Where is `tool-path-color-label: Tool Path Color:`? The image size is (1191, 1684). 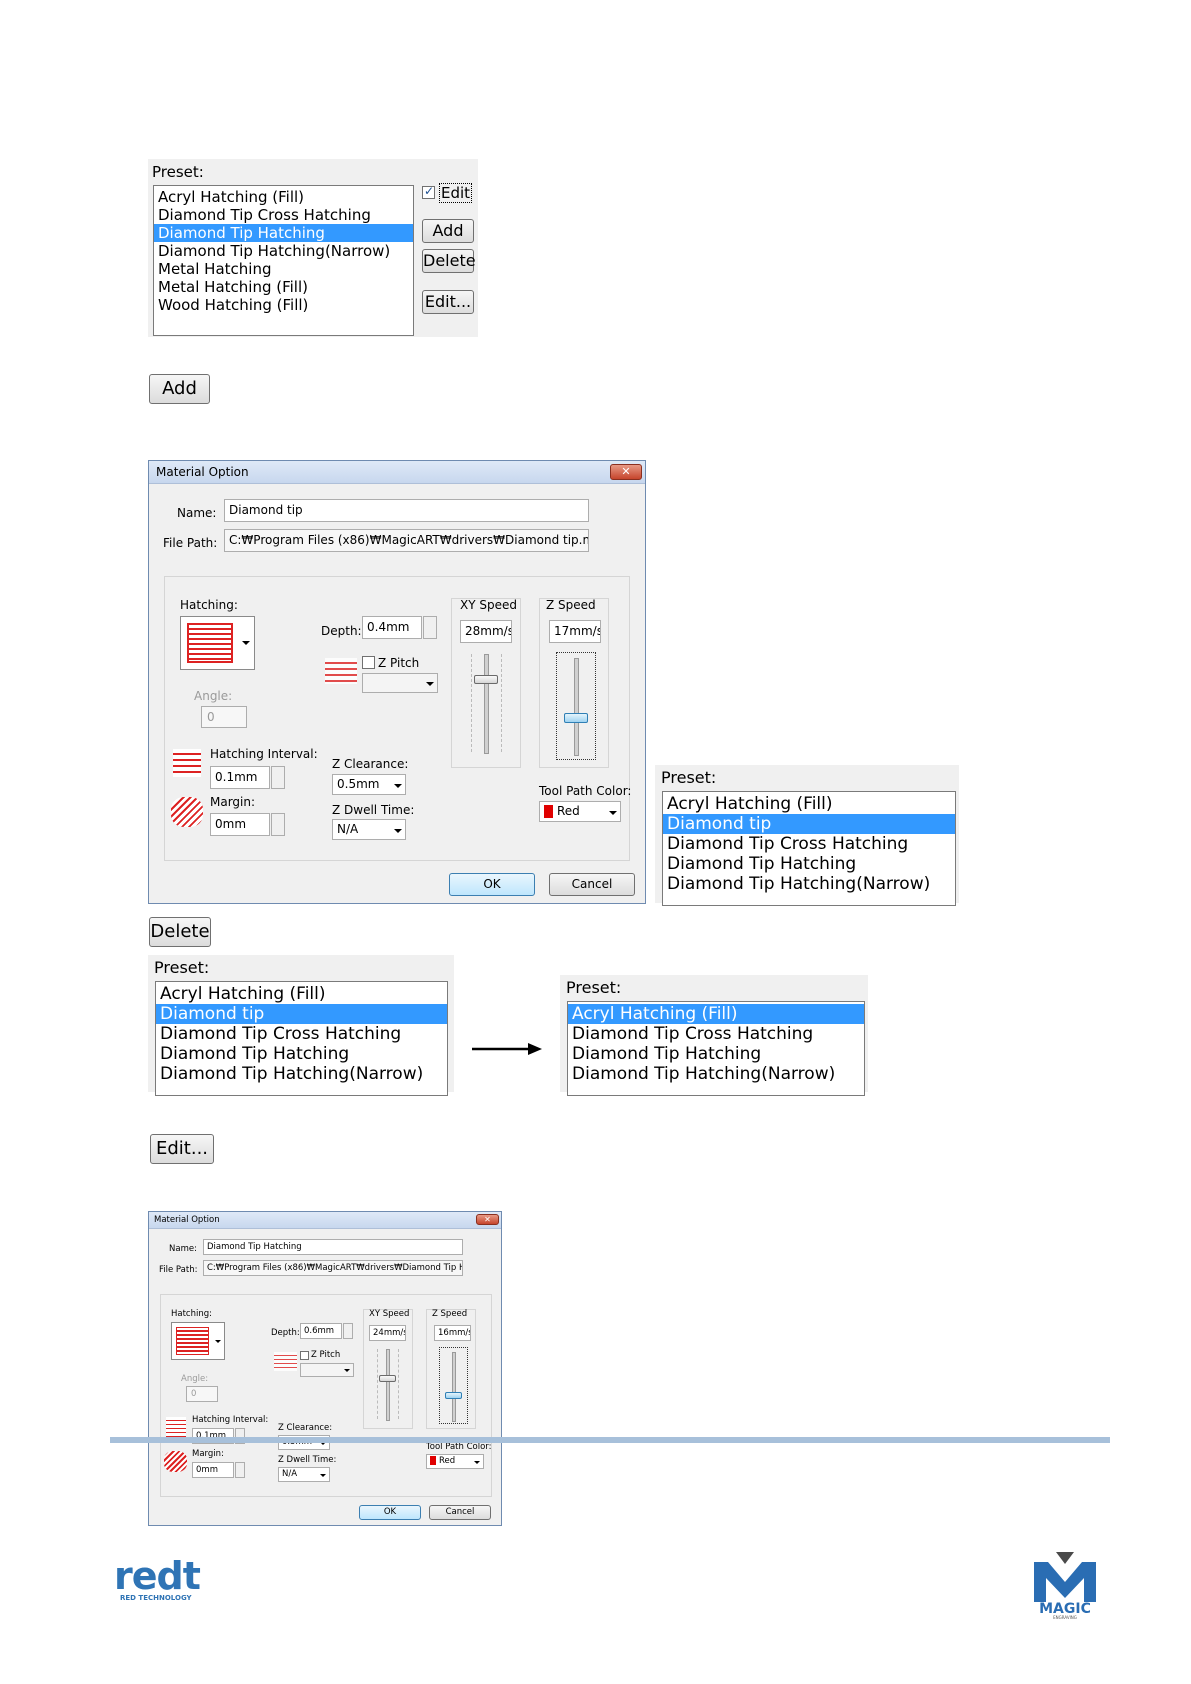 tool-path-color-label: Tool Path Color: is located at coordinates (459, 1447).